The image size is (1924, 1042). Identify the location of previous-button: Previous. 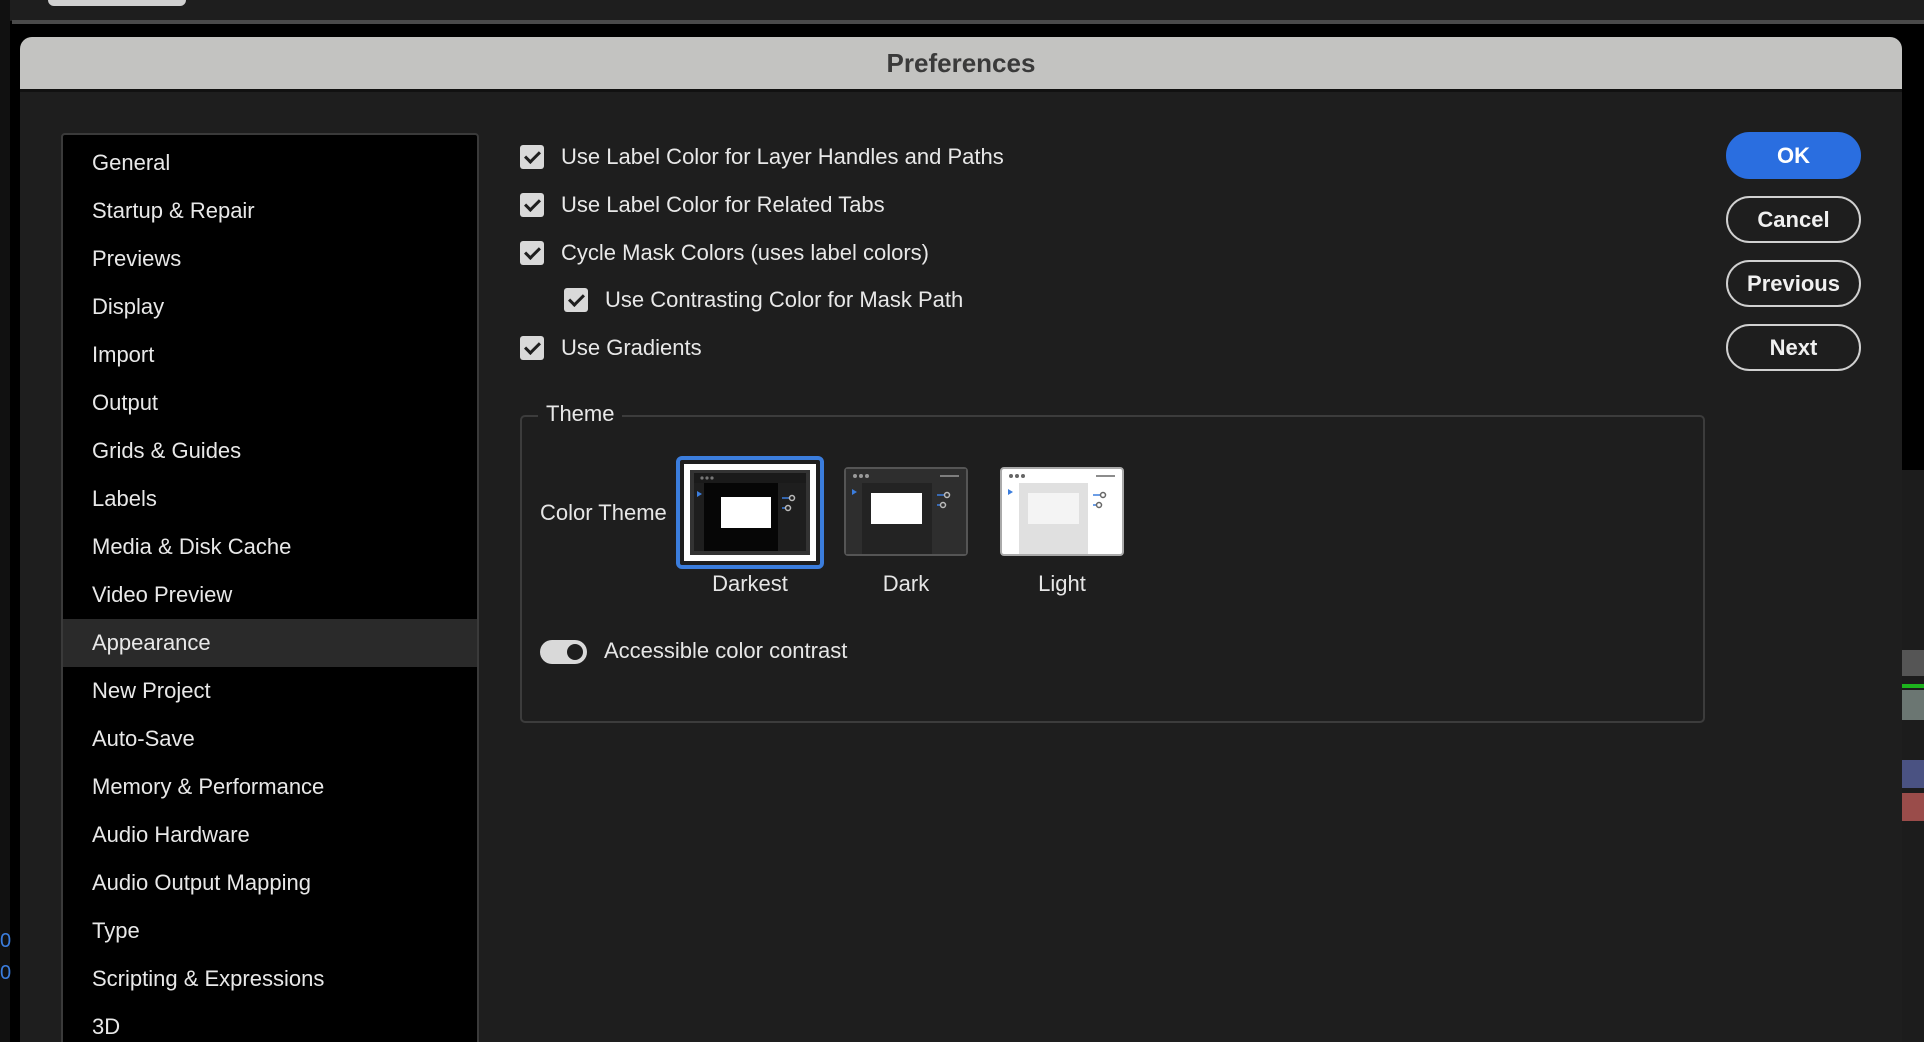
(1793, 283).